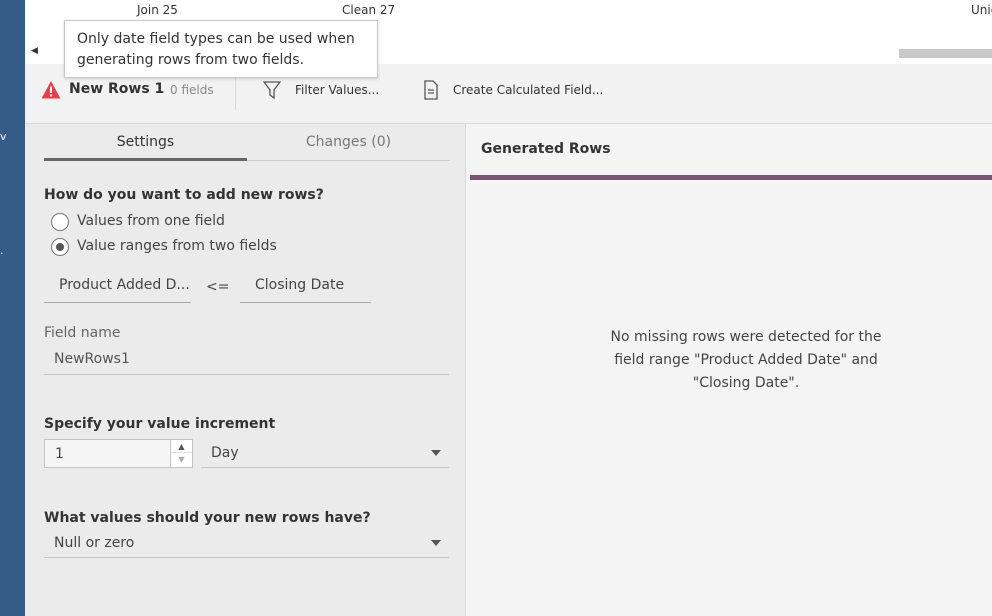  What do you see at coordinates (431, 90) in the screenshot?
I see `calculated-field-icon` at bounding box center [431, 90].